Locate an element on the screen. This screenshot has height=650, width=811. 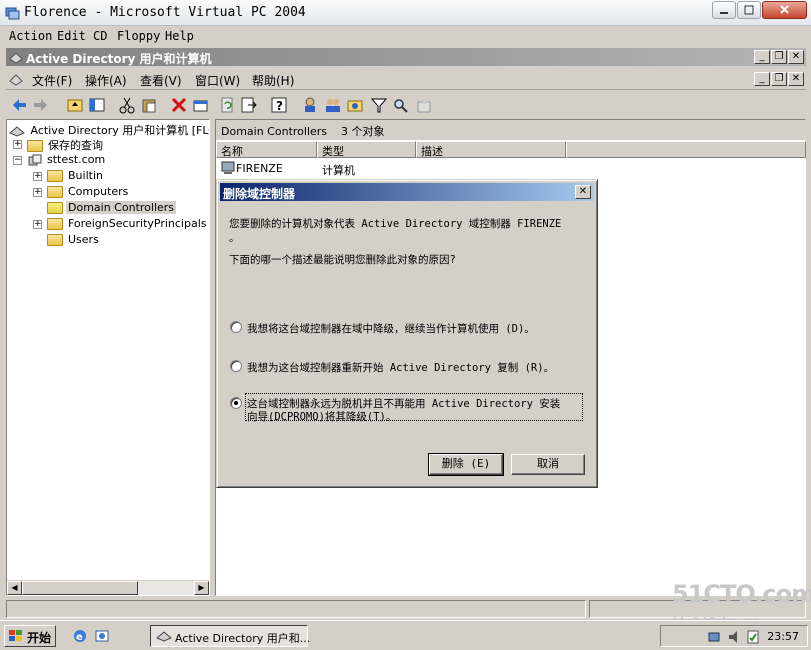
taskbar: 开始 e Active Directory 用户和... 23:57 is located at coordinates (405, 635).